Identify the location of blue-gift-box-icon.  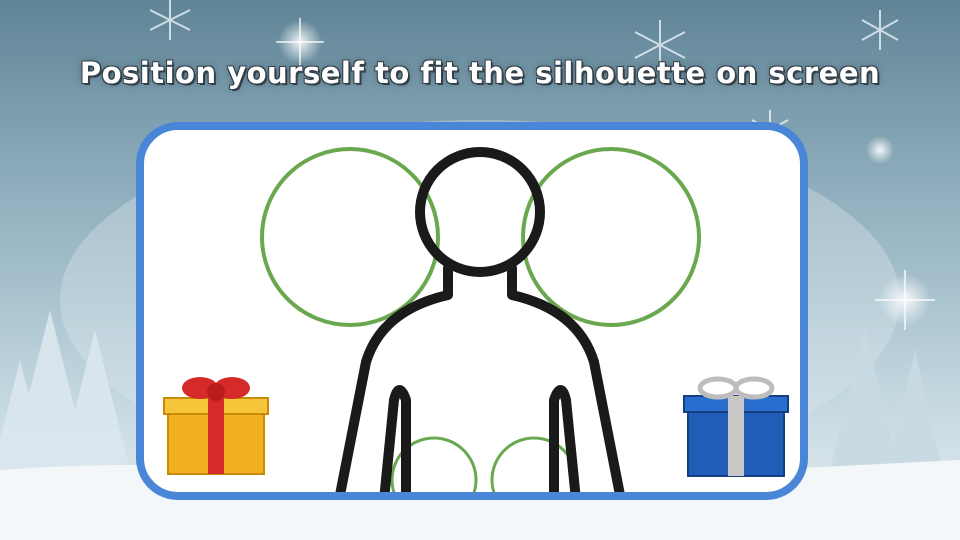
(736, 430).